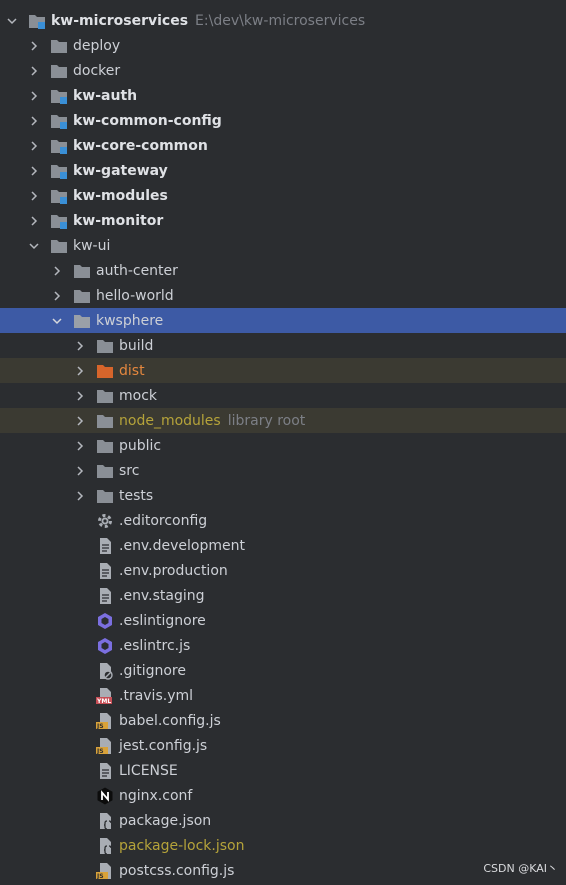 The width and height of the screenshot is (566, 885). What do you see at coordinates (137, 270) in the screenshot?
I see `folder-label: auth-center` at bounding box center [137, 270].